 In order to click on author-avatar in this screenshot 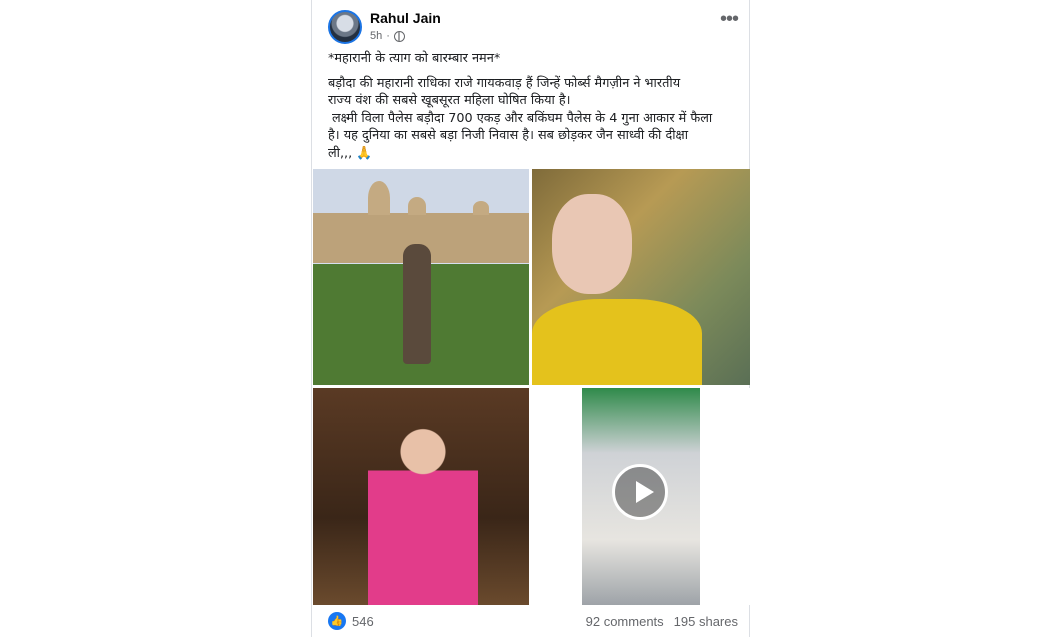, I will do `click(345, 27)`.